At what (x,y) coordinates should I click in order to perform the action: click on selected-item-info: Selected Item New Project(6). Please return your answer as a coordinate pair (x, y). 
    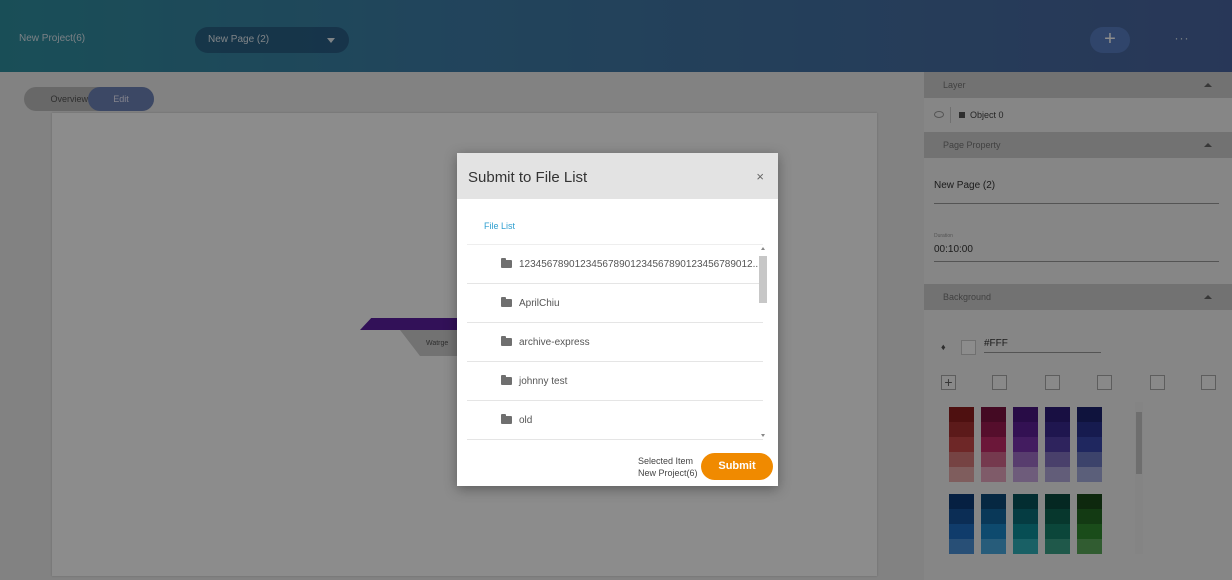
    Looking at the image, I should click on (668, 467).